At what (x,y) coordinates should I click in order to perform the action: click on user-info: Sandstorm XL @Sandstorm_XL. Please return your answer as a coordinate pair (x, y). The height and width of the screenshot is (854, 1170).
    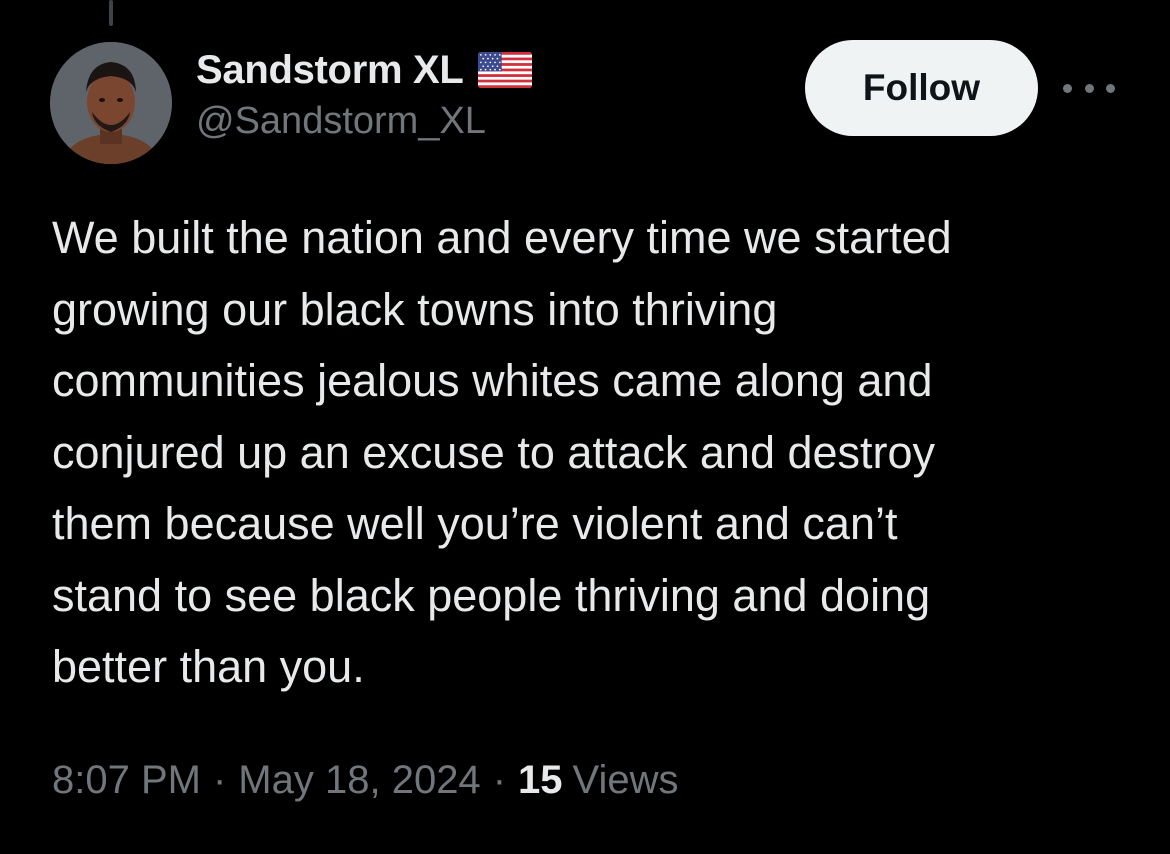
    Looking at the image, I should click on (364, 93).